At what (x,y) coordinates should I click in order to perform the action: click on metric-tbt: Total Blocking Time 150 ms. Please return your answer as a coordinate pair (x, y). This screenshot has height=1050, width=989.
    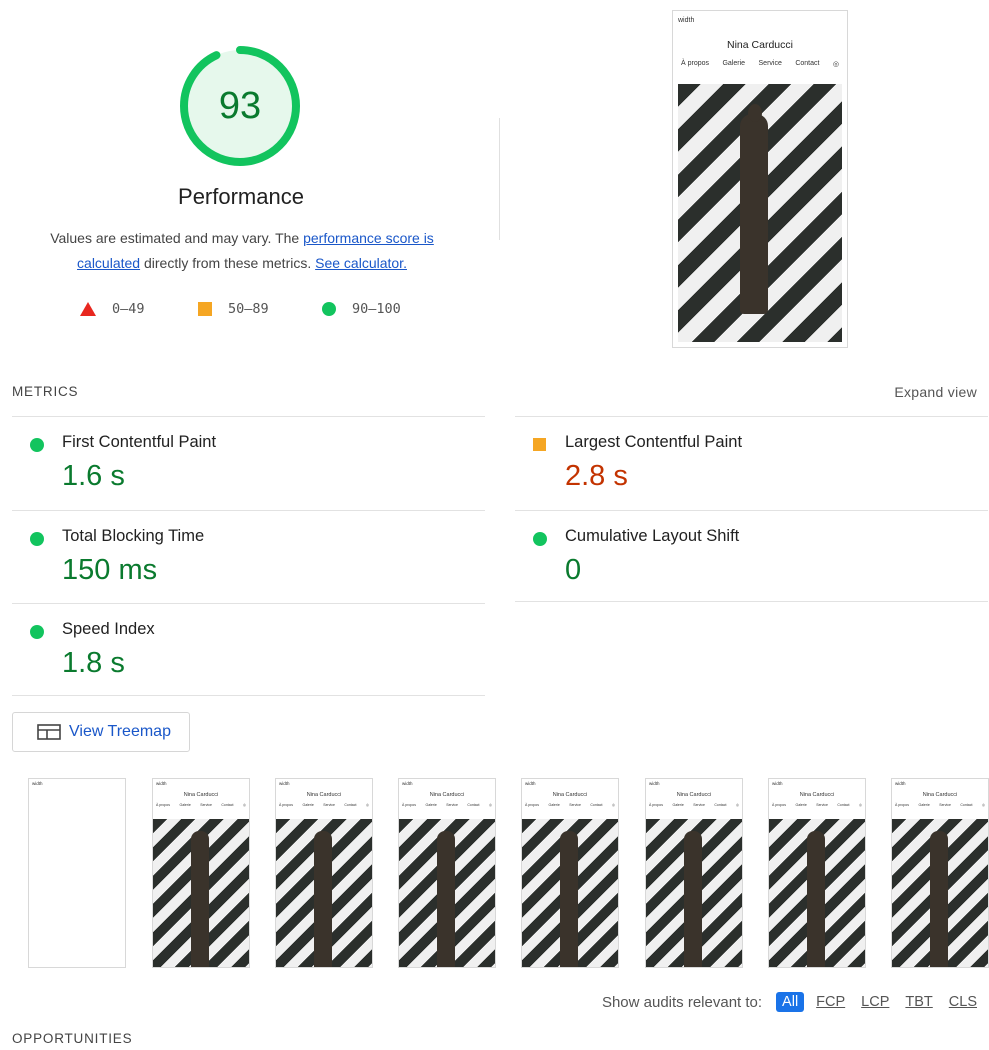
    Looking at the image, I should click on (247, 558).